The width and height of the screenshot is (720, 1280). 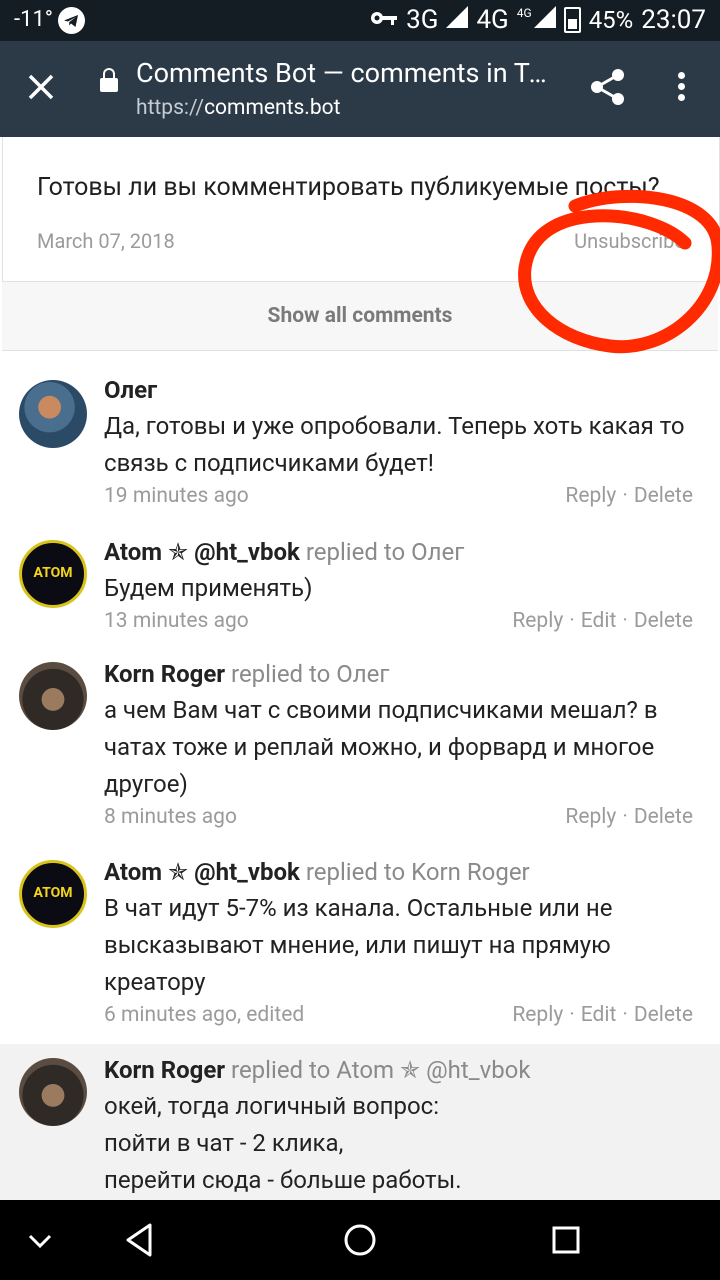 I want to click on temperature: -11°, so click(x=34, y=19).